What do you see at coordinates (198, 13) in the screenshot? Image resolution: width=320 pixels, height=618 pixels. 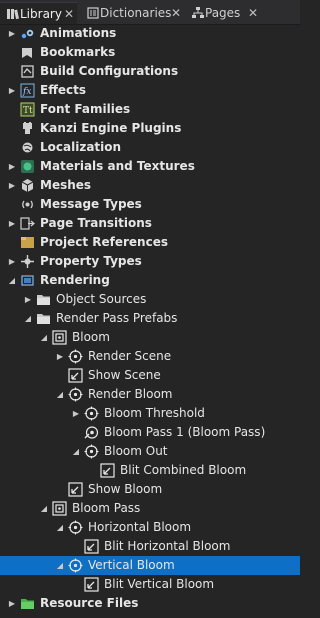 I see `pages-icon` at bounding box center [198, 13].